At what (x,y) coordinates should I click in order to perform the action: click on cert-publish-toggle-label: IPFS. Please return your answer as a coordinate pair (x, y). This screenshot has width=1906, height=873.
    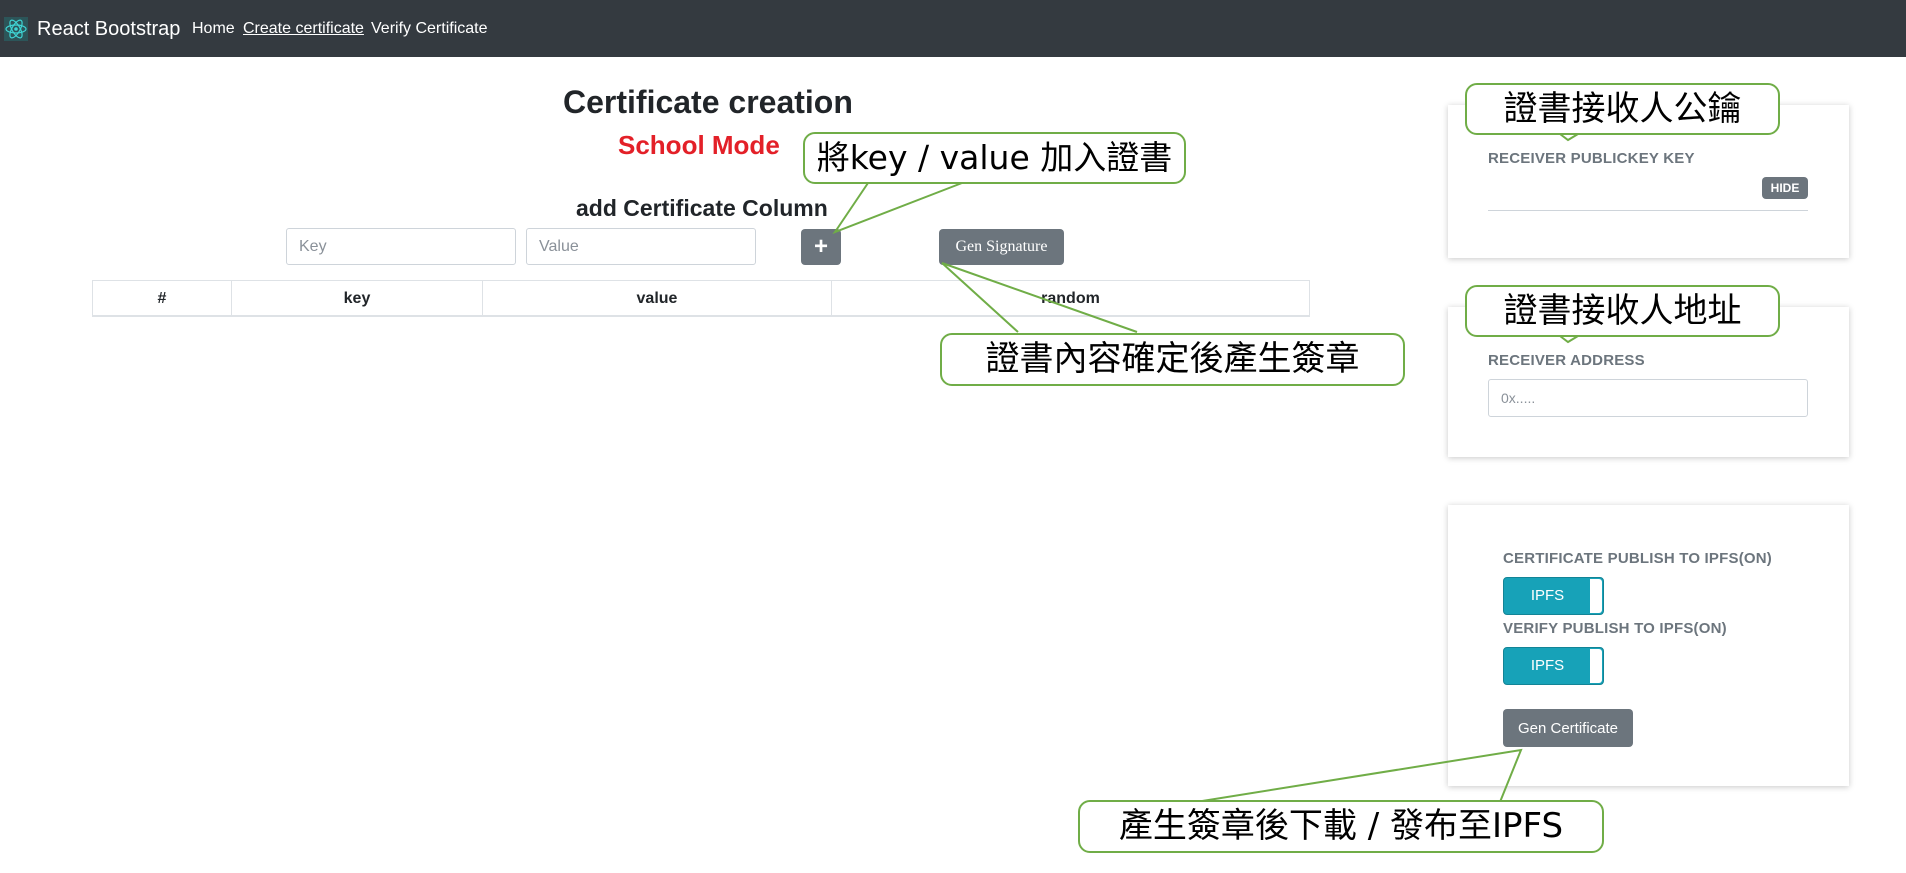
    Looking at the image, I should click on (1547, 595).